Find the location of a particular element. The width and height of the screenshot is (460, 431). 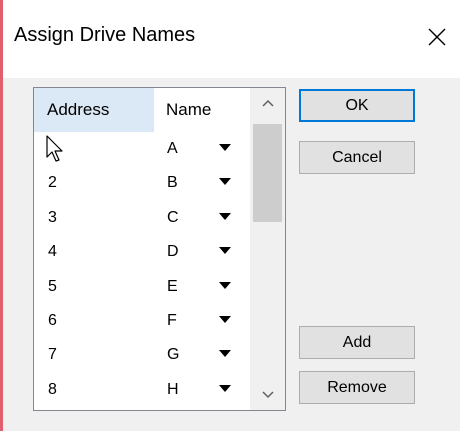

grid-header: Address Name is located at coordinates (142, 110).